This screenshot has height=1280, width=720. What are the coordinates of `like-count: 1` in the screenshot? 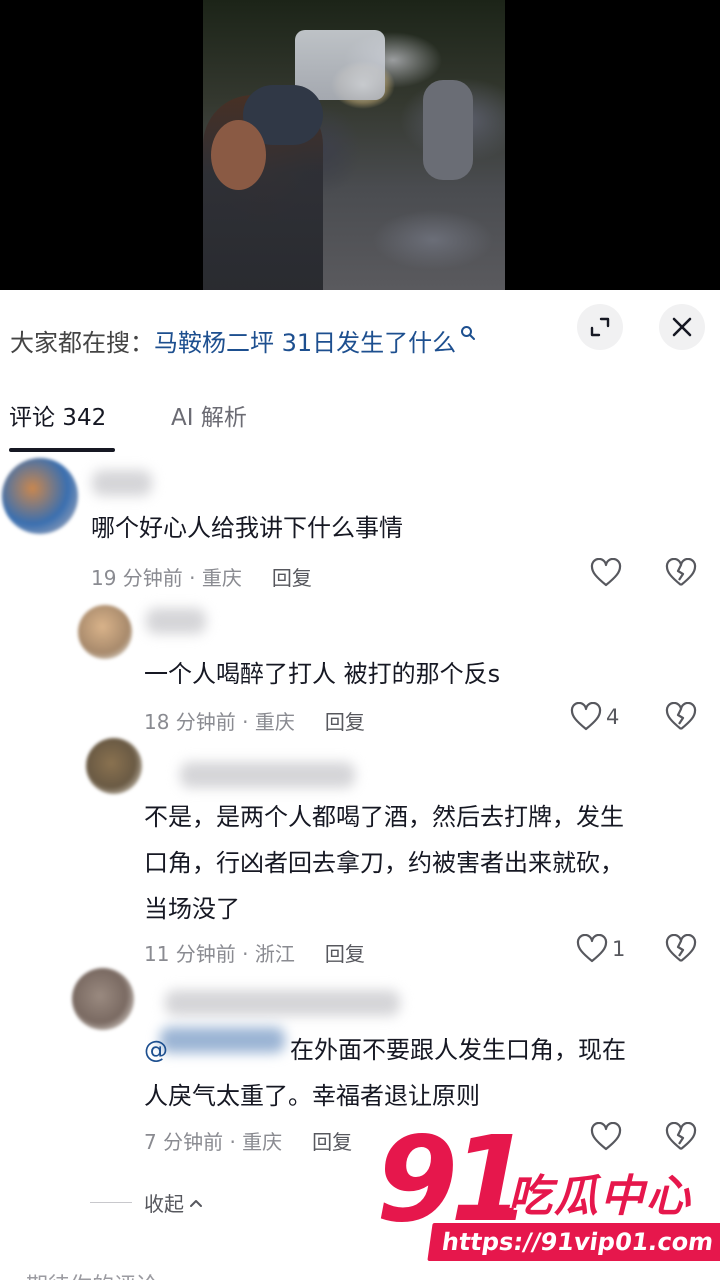 It's located at (619, 949).